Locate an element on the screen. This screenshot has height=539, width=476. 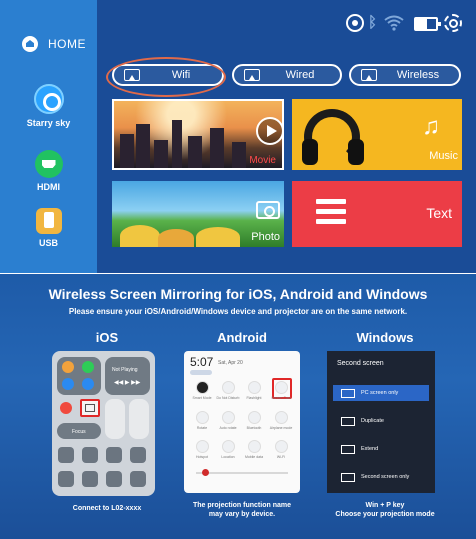
highlight-circle is located at coordinates (166, 77).